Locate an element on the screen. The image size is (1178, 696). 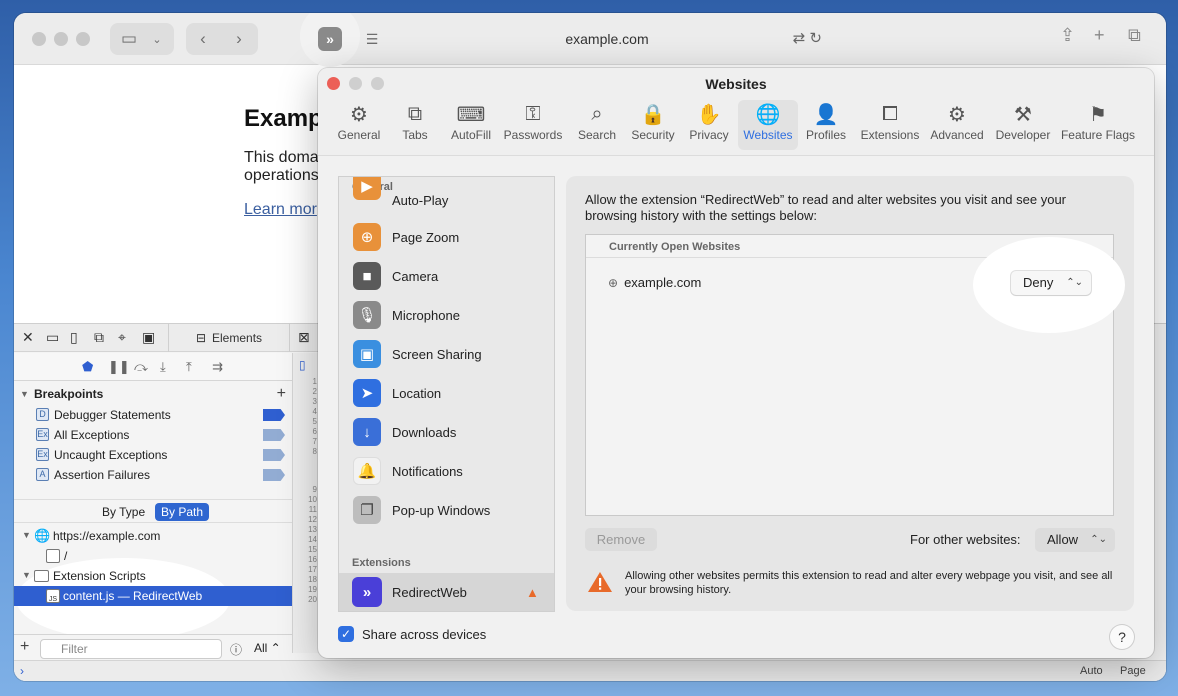
list-item-label: Camera is located at coordinates (415, 276).